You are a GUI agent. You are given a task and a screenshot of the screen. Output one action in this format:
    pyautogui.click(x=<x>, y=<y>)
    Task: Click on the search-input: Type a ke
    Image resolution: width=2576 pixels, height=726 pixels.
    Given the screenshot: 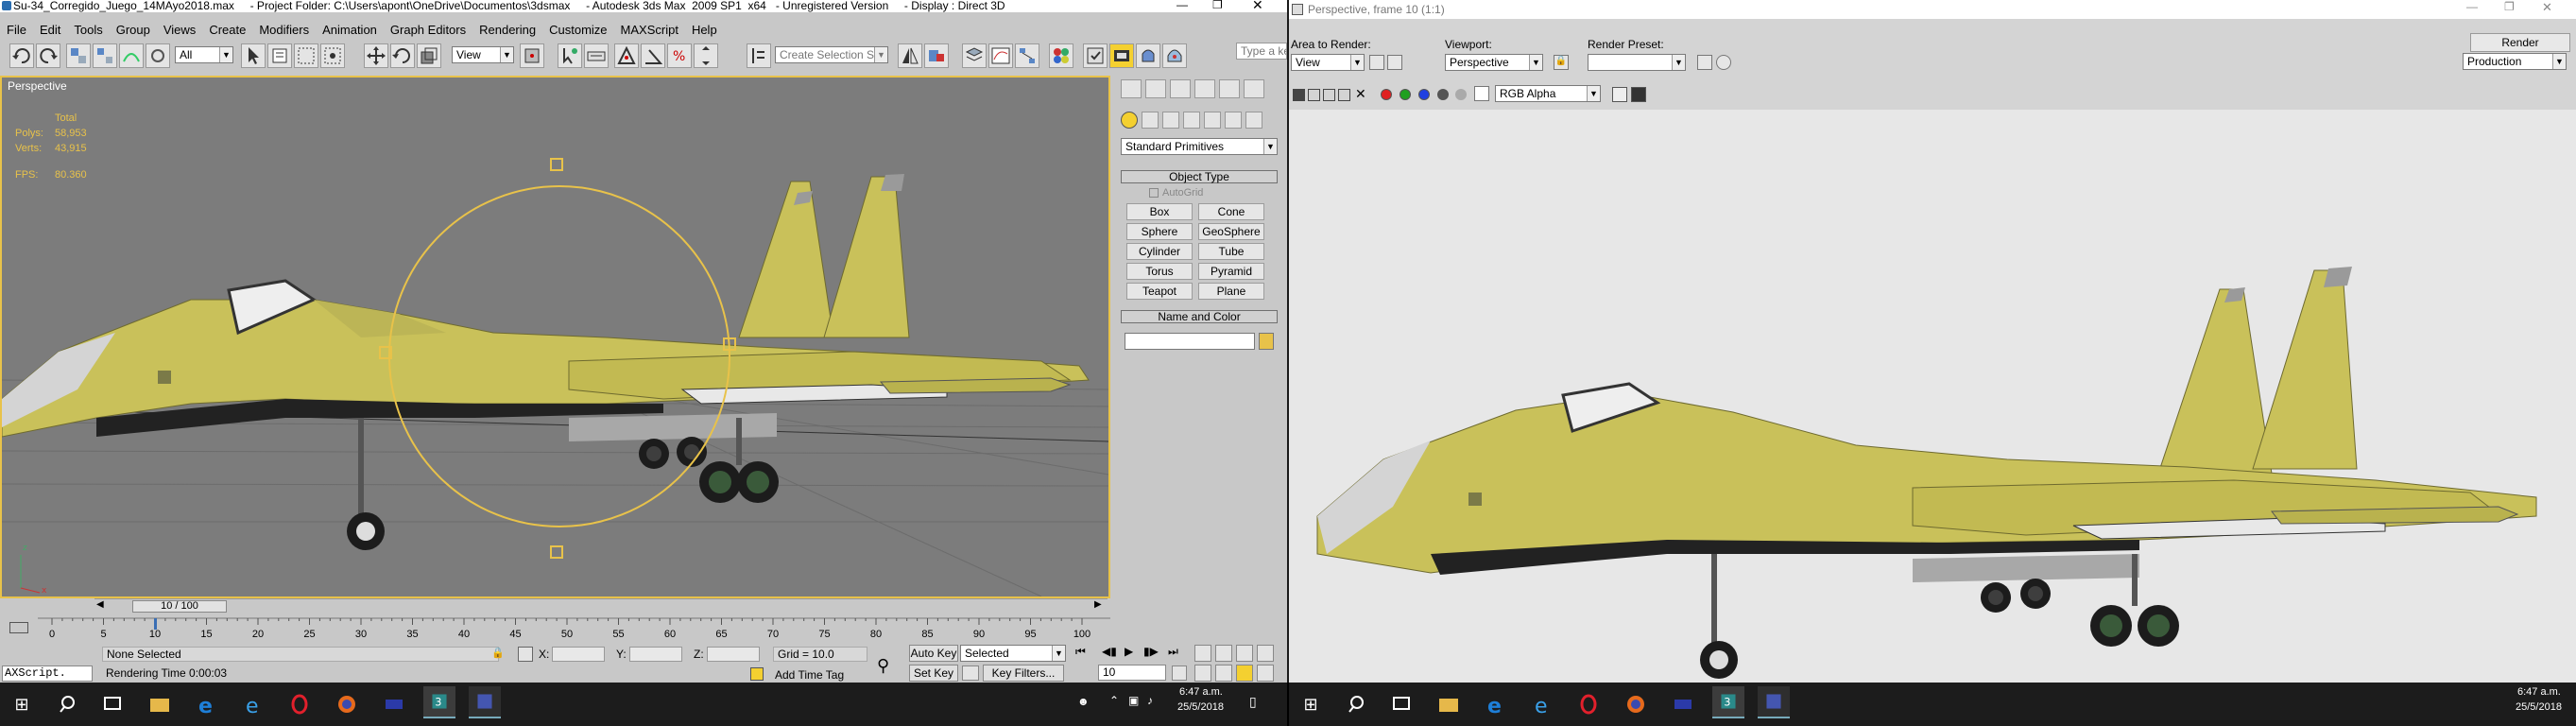 What is the action you would take?
    pyautogui.click(x=1261, y=51)
    